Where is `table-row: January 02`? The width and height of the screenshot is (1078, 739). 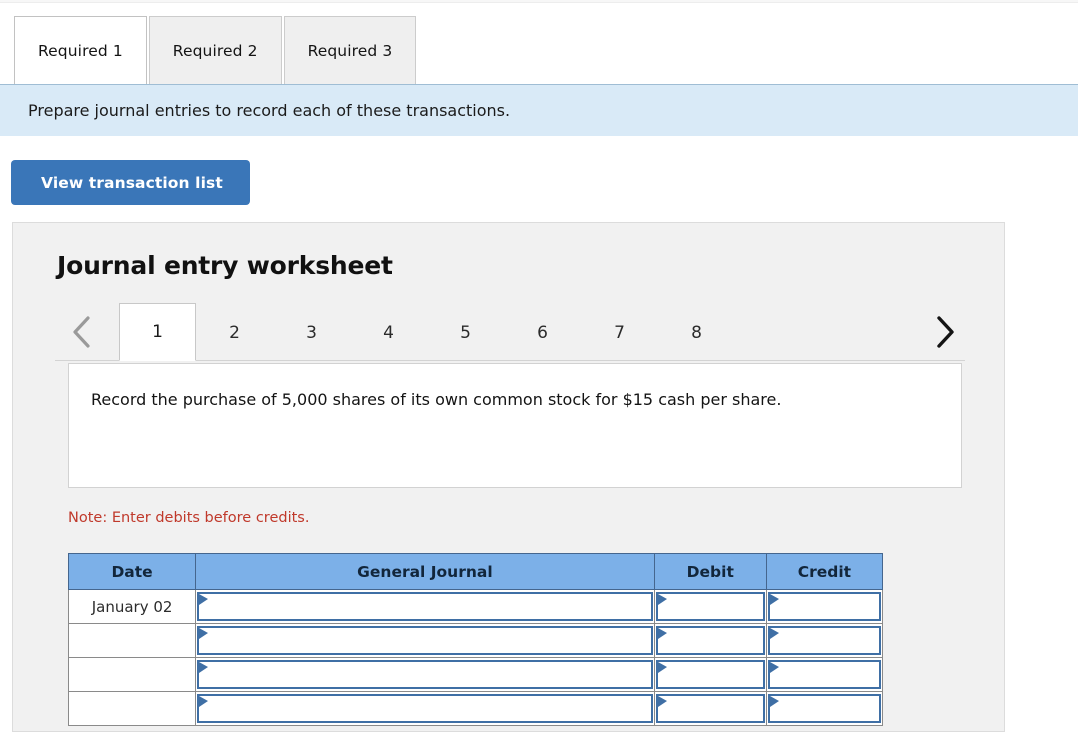 table-row: January 02 is located at coordinates (475, 606).